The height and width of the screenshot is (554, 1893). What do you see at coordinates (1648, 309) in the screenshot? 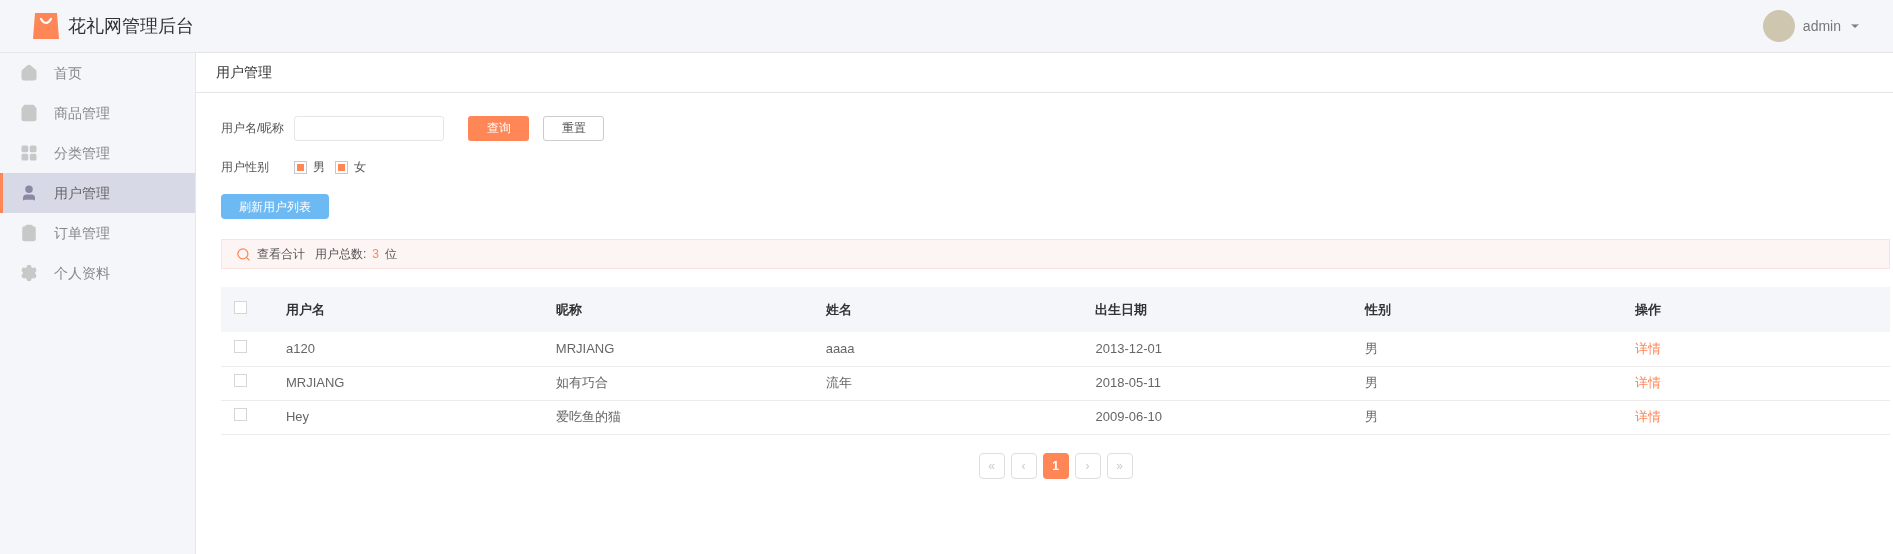
I see `column-header: 操作` at bounding box center [1648, 309].